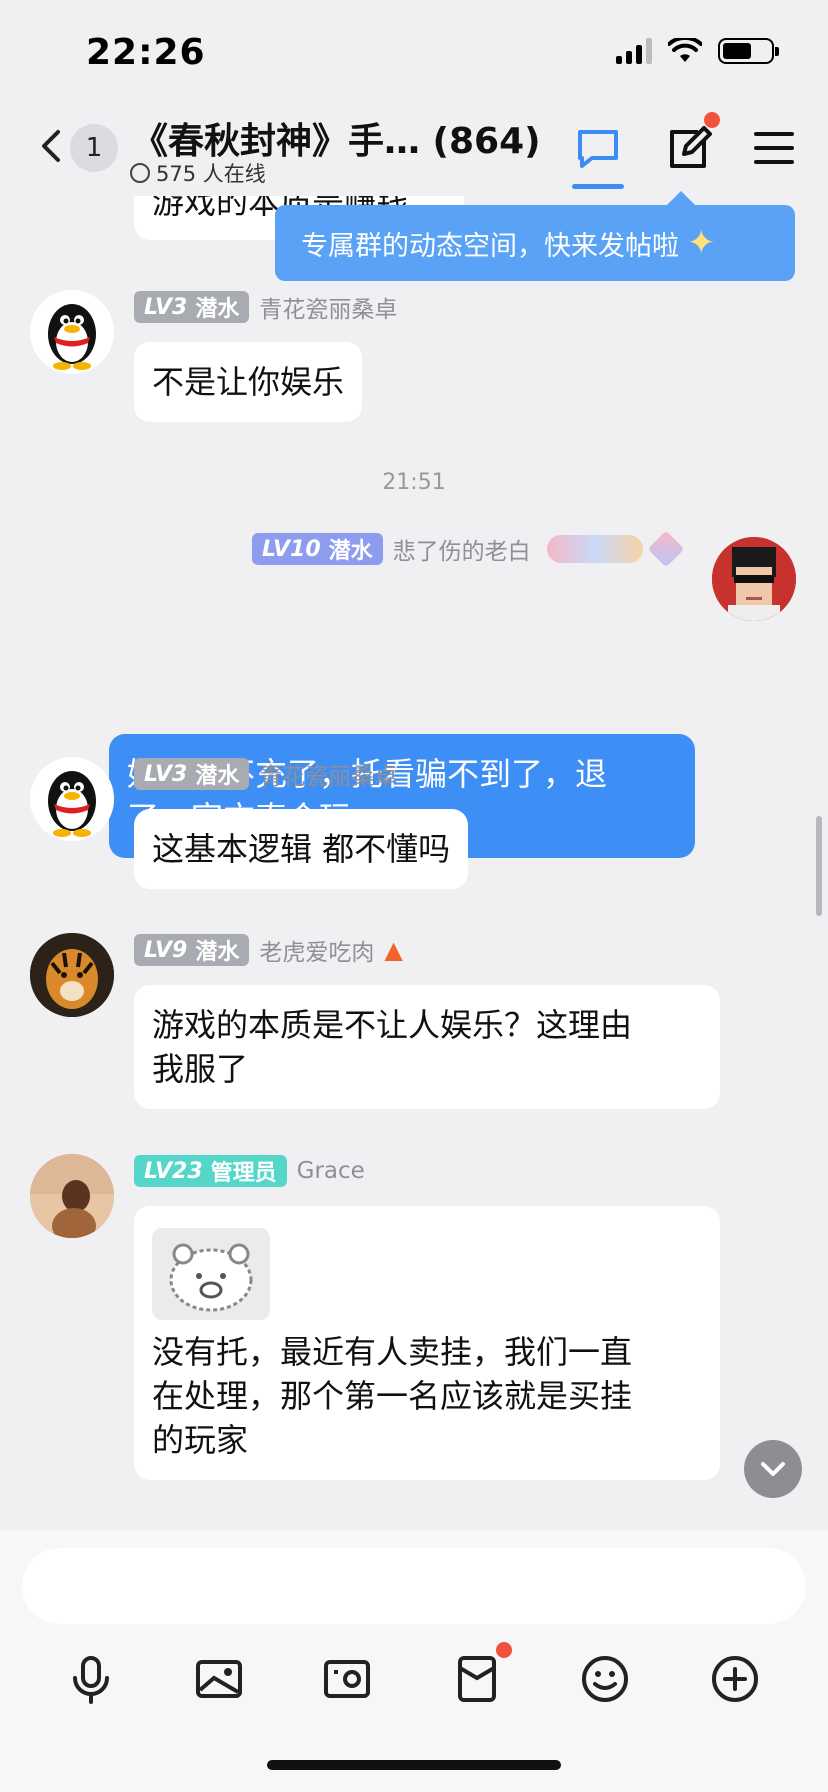 Image resolution: width=828 pixels, height=1792 pixels. I want to click on bear-sticker-icon, so click(211, 1277).